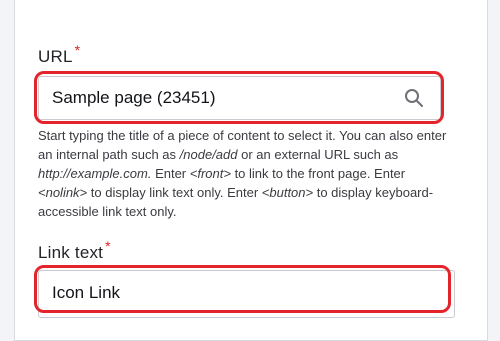 The image size is (500, 341). Describe the element at coordinates (134, 97) in the screenshot. I see `url-input-value: Sample page (23451)` at that location.